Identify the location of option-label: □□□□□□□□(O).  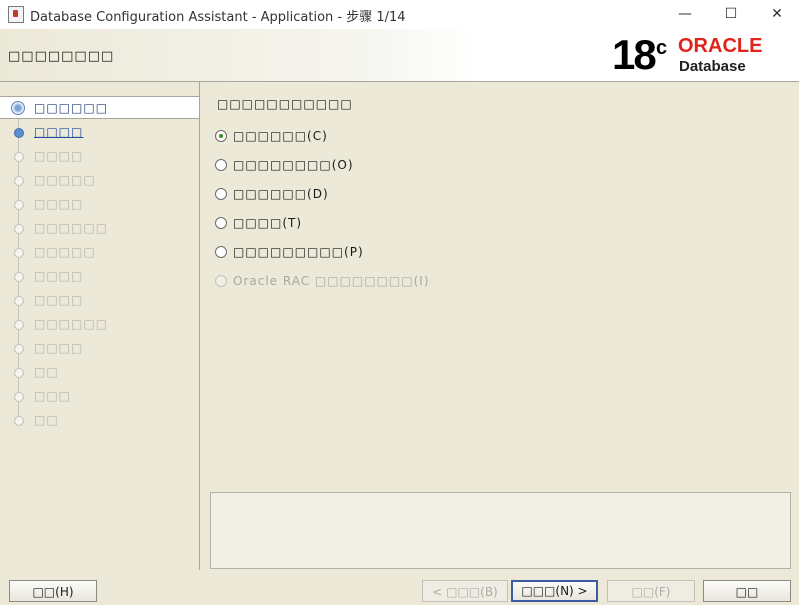
(293, 165).